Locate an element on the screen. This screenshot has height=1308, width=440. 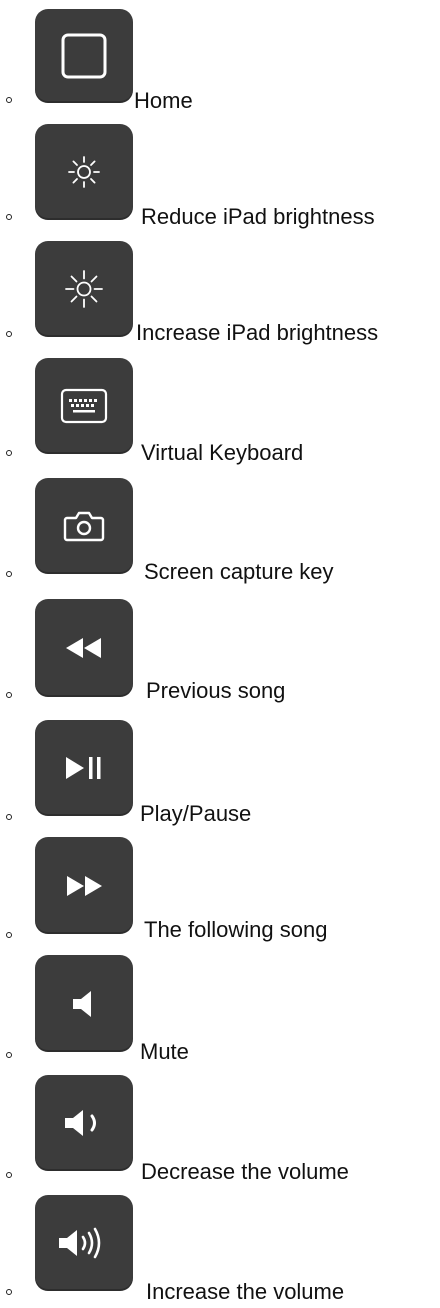
key-label: Play/Pause is located at coordinates (196, 813).